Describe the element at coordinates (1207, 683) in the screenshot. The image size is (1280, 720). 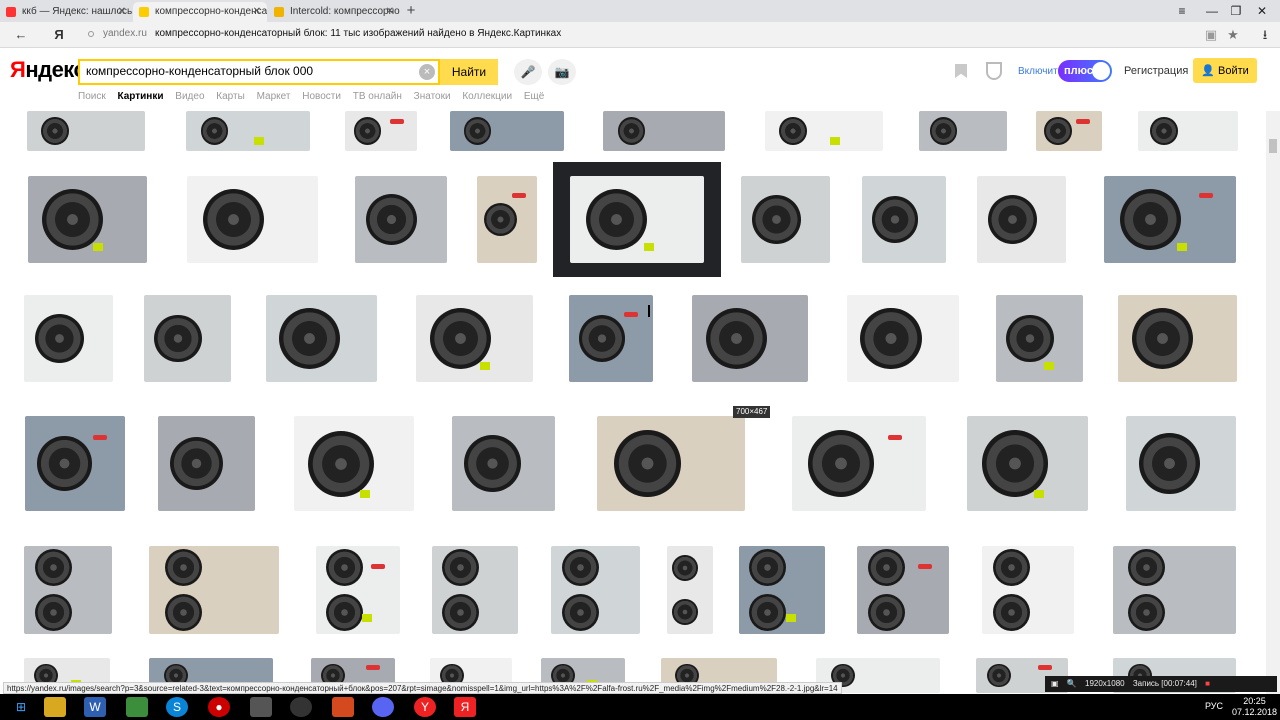
I see `recorder-stop-icon: ■` at that location.